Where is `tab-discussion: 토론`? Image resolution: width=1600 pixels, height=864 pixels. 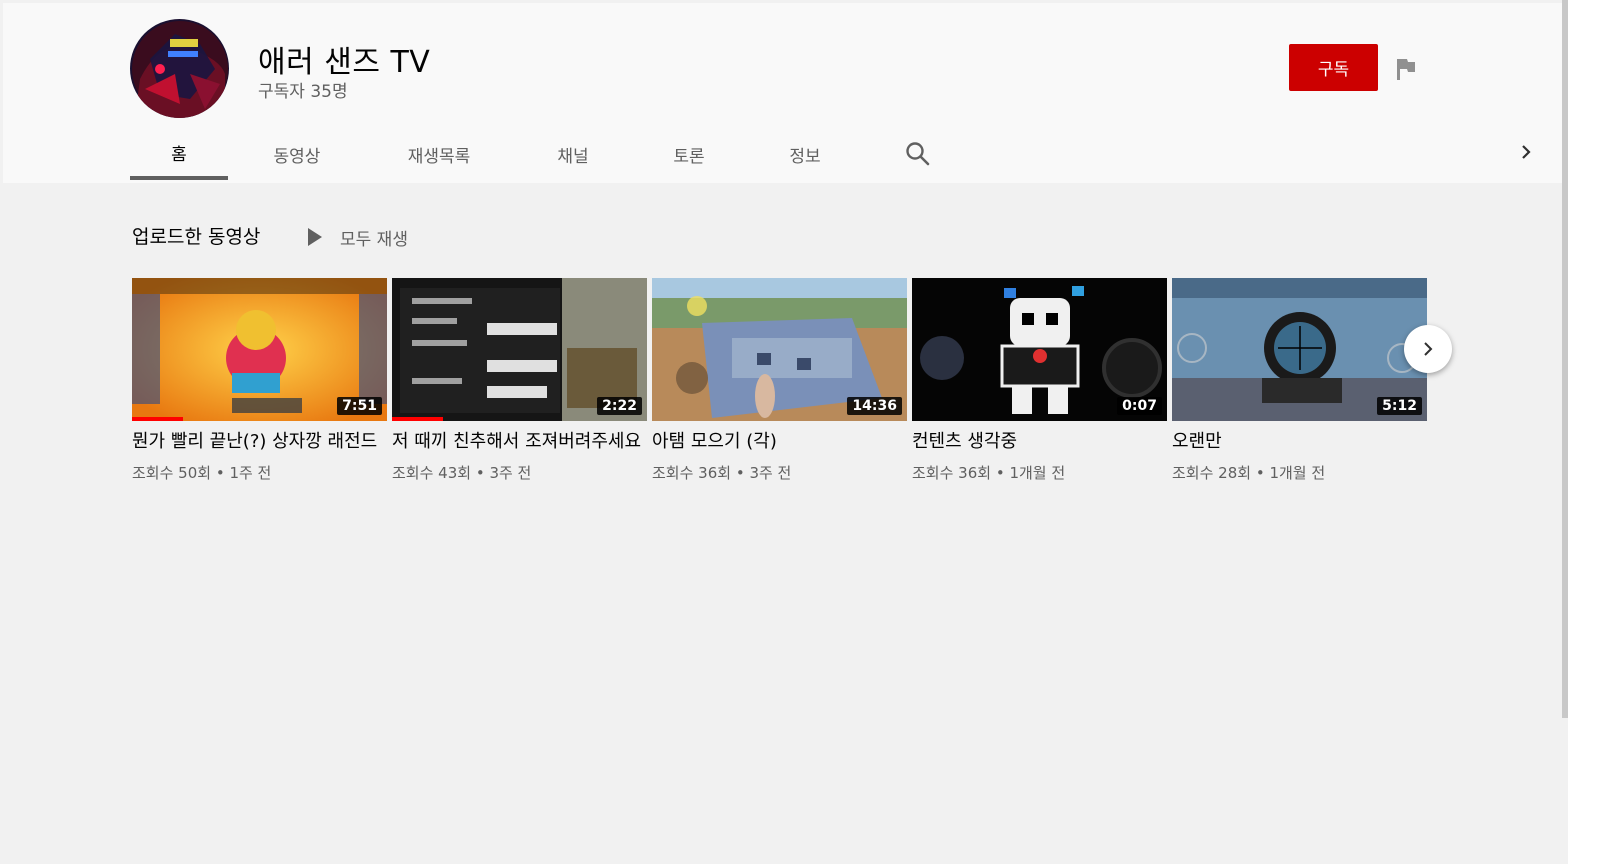 tab-discussion: 토론 is located at coordinates (689, 154).